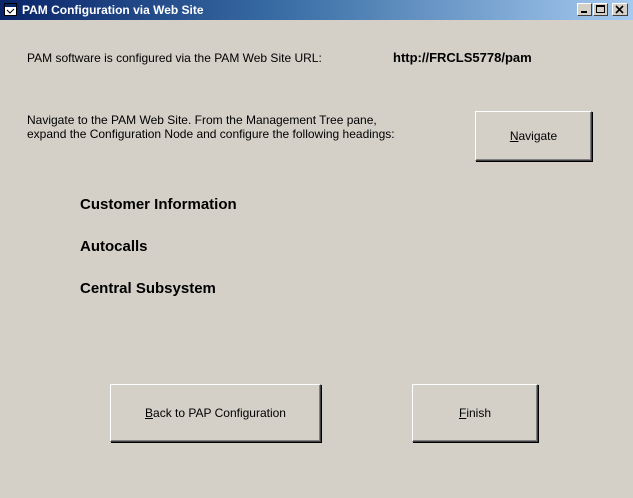  What do you see at coordinates (584, 9) in the screenshot?
I see `minimize-button` at bounding box center [584, 9].